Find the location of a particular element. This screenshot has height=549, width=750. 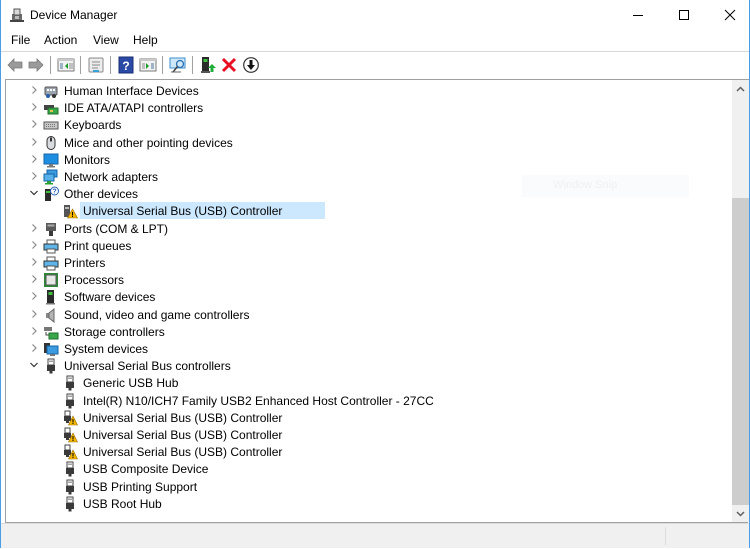

tree-item-label: Software devices is located at coordinates (110, 297).